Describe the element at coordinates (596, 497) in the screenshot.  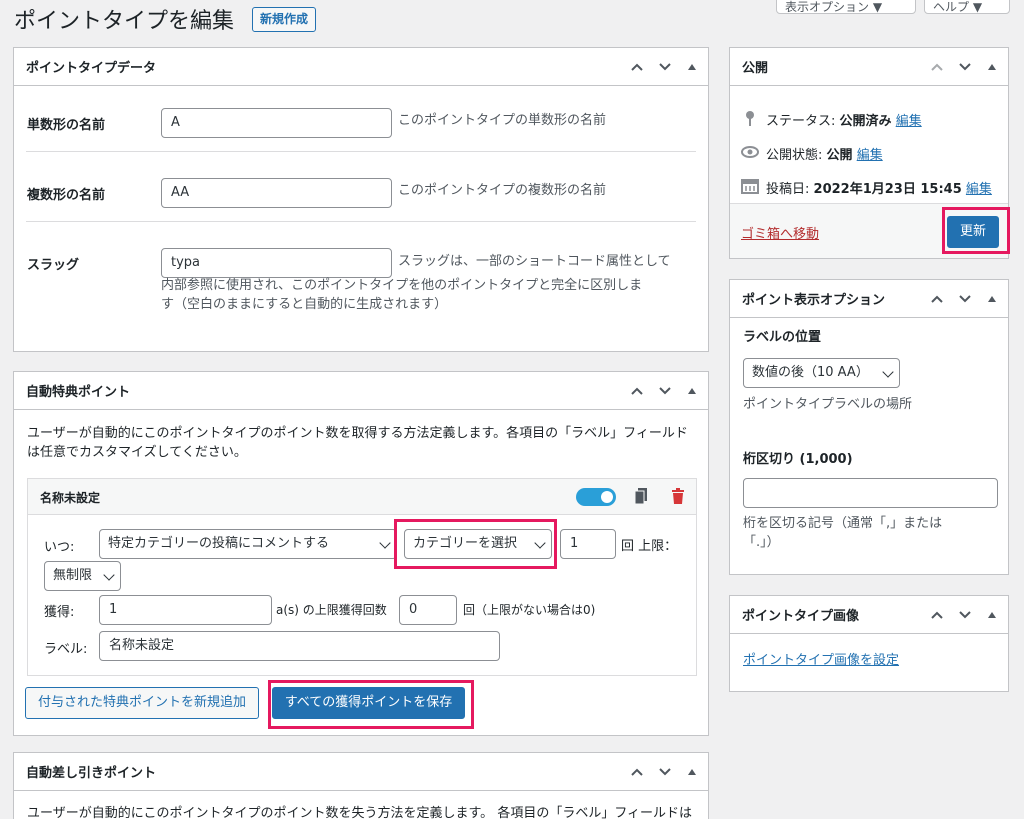
I see `active-toggle` at that location.